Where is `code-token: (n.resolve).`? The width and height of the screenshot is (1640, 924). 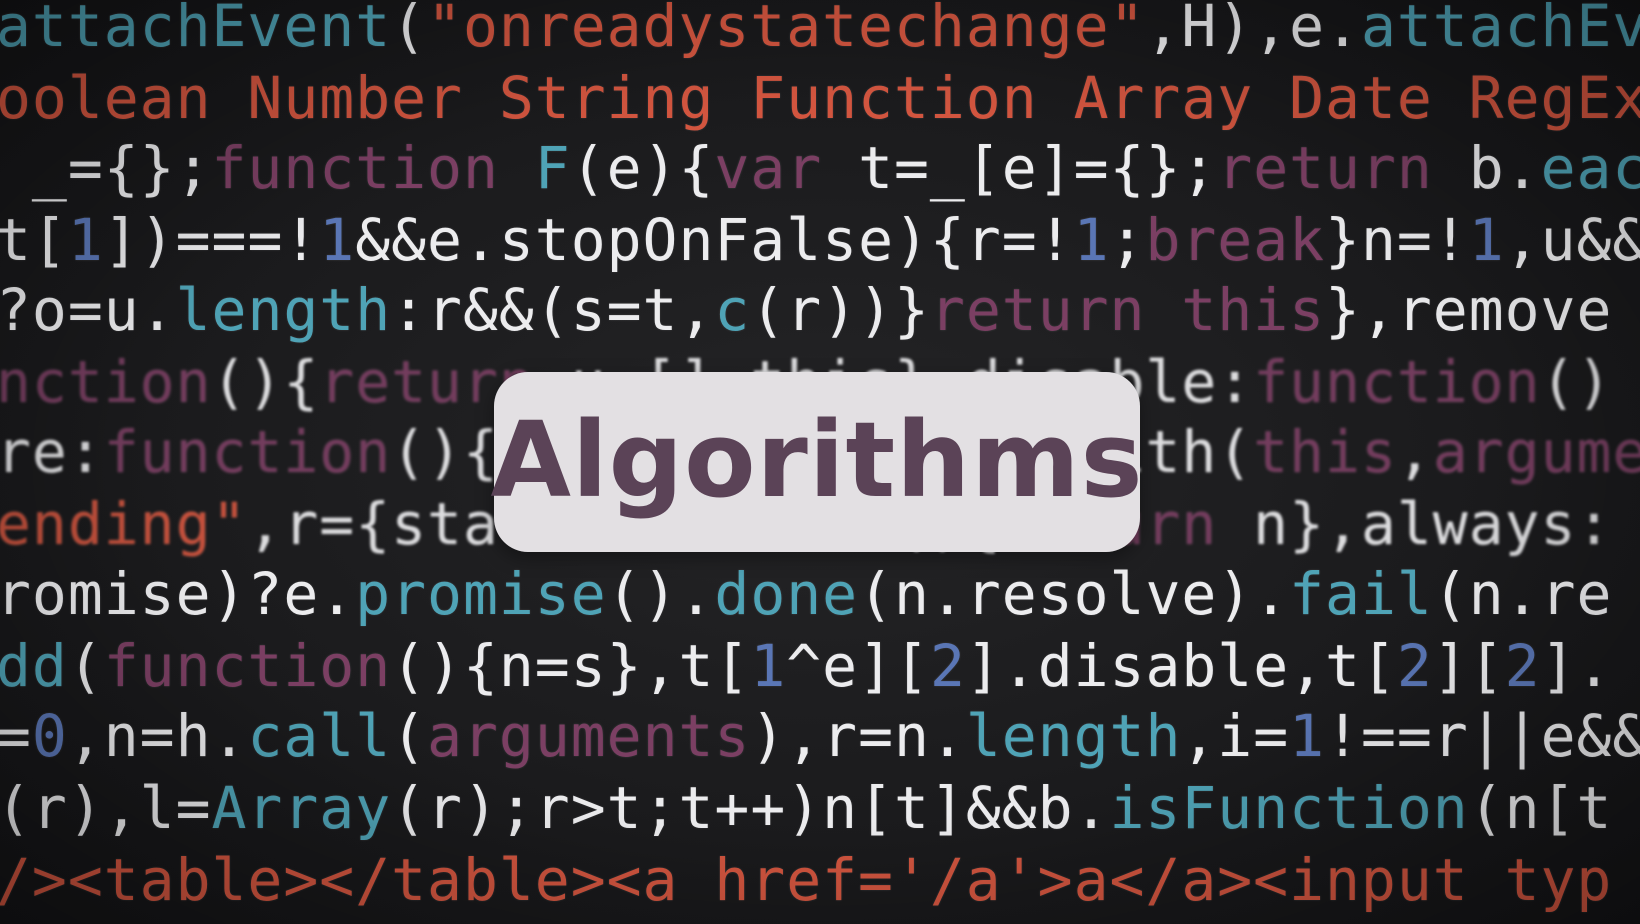
code-token: (n.resolve). is located at coordinates (1074, 594).